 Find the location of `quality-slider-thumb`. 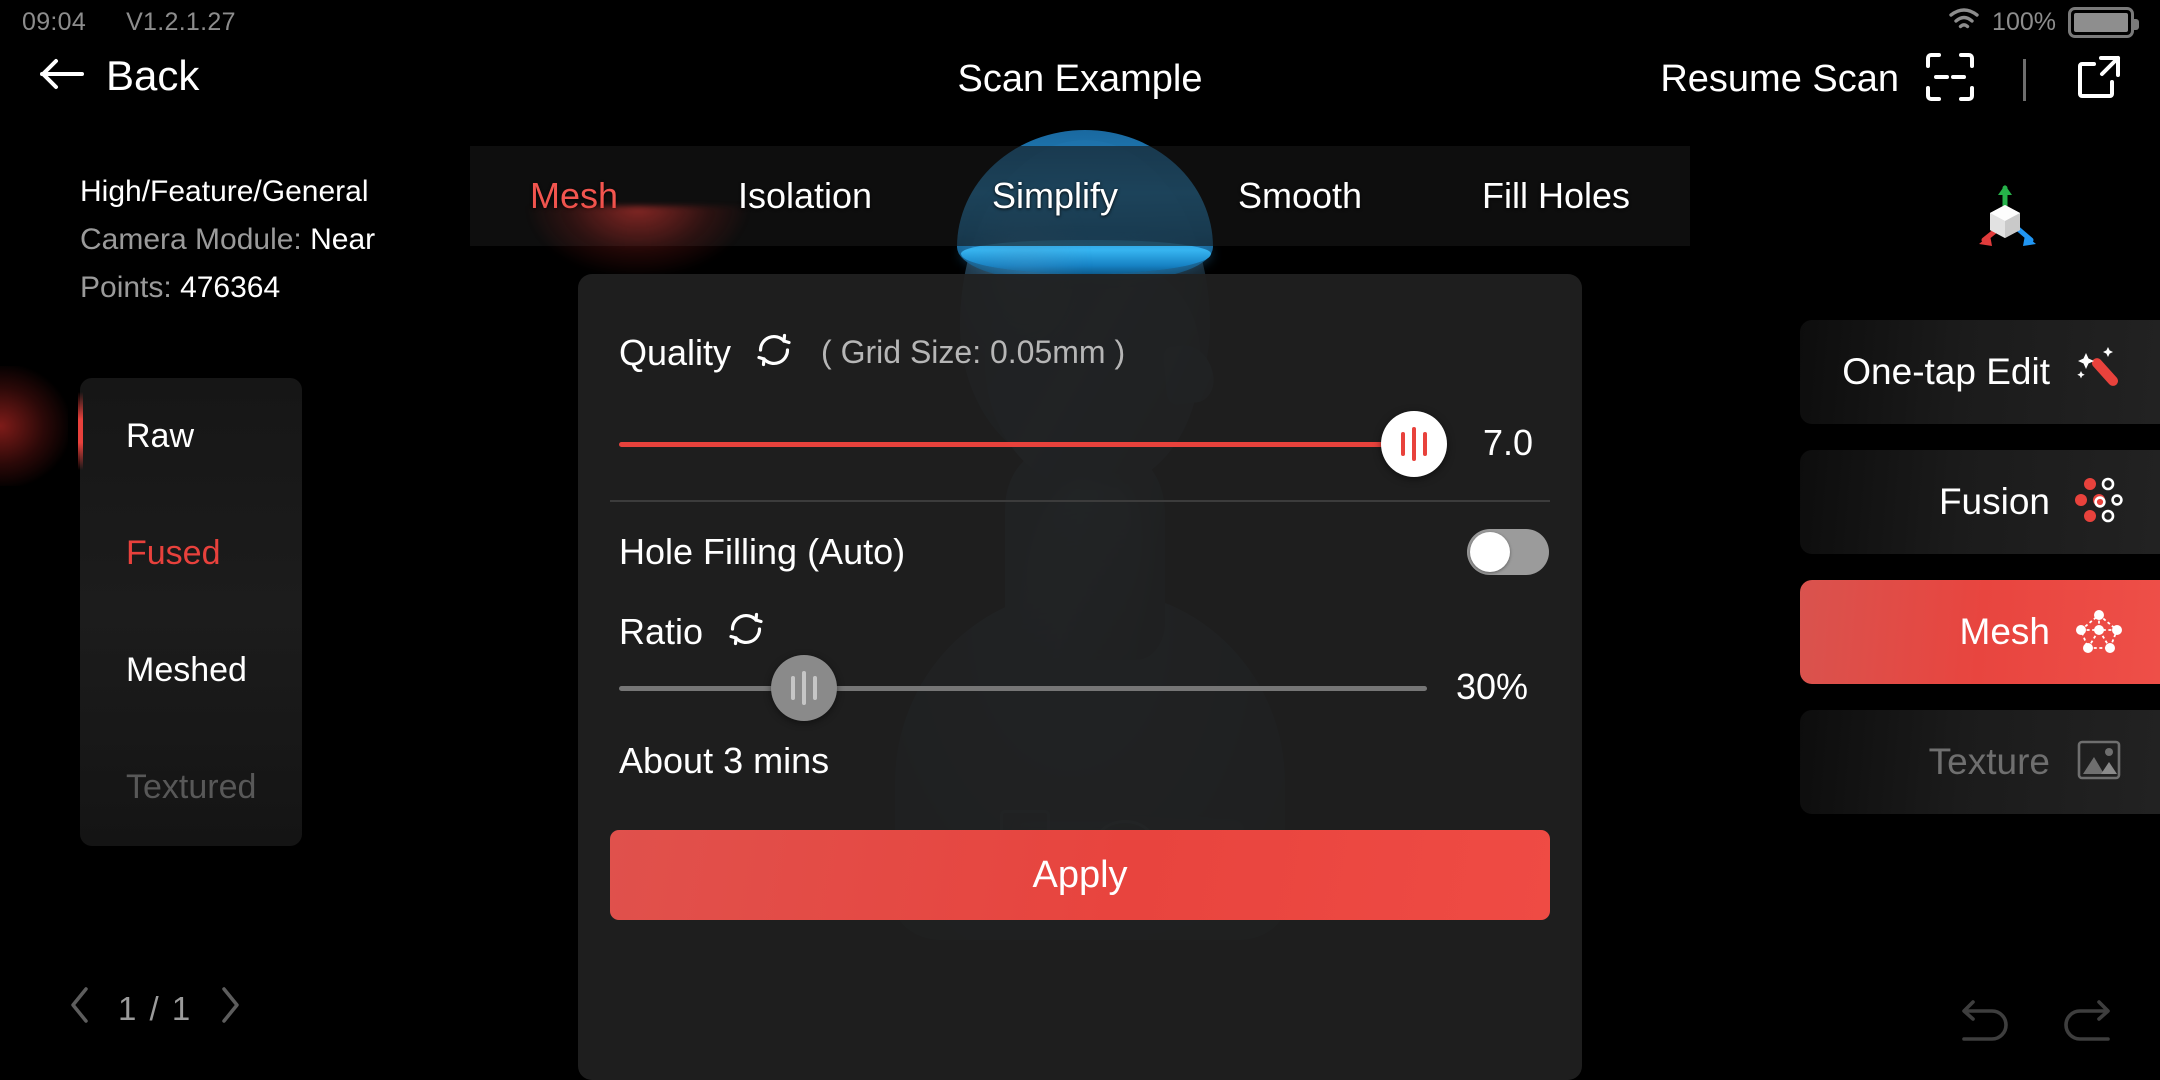

quality-slider-thumb is located at coordinates (1414, 444).